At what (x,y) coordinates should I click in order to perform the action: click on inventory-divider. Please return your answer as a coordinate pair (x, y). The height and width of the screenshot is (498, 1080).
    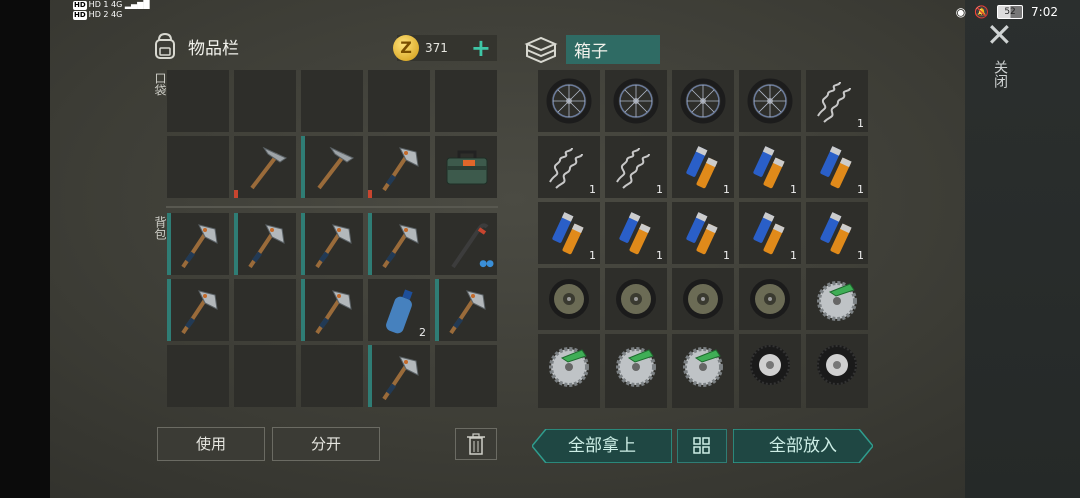
    Looking at the image, I should click on (332, 207).